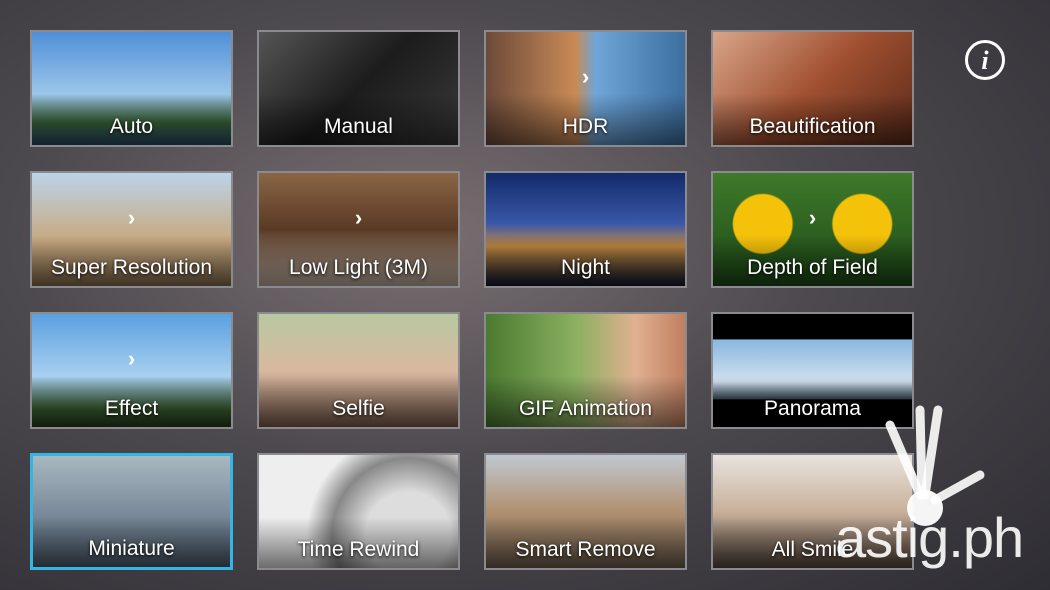 This screenshot has width=1050, height=590. I want to click on mode-tile-gif-animation: GIF Animation, so click(585, 370).